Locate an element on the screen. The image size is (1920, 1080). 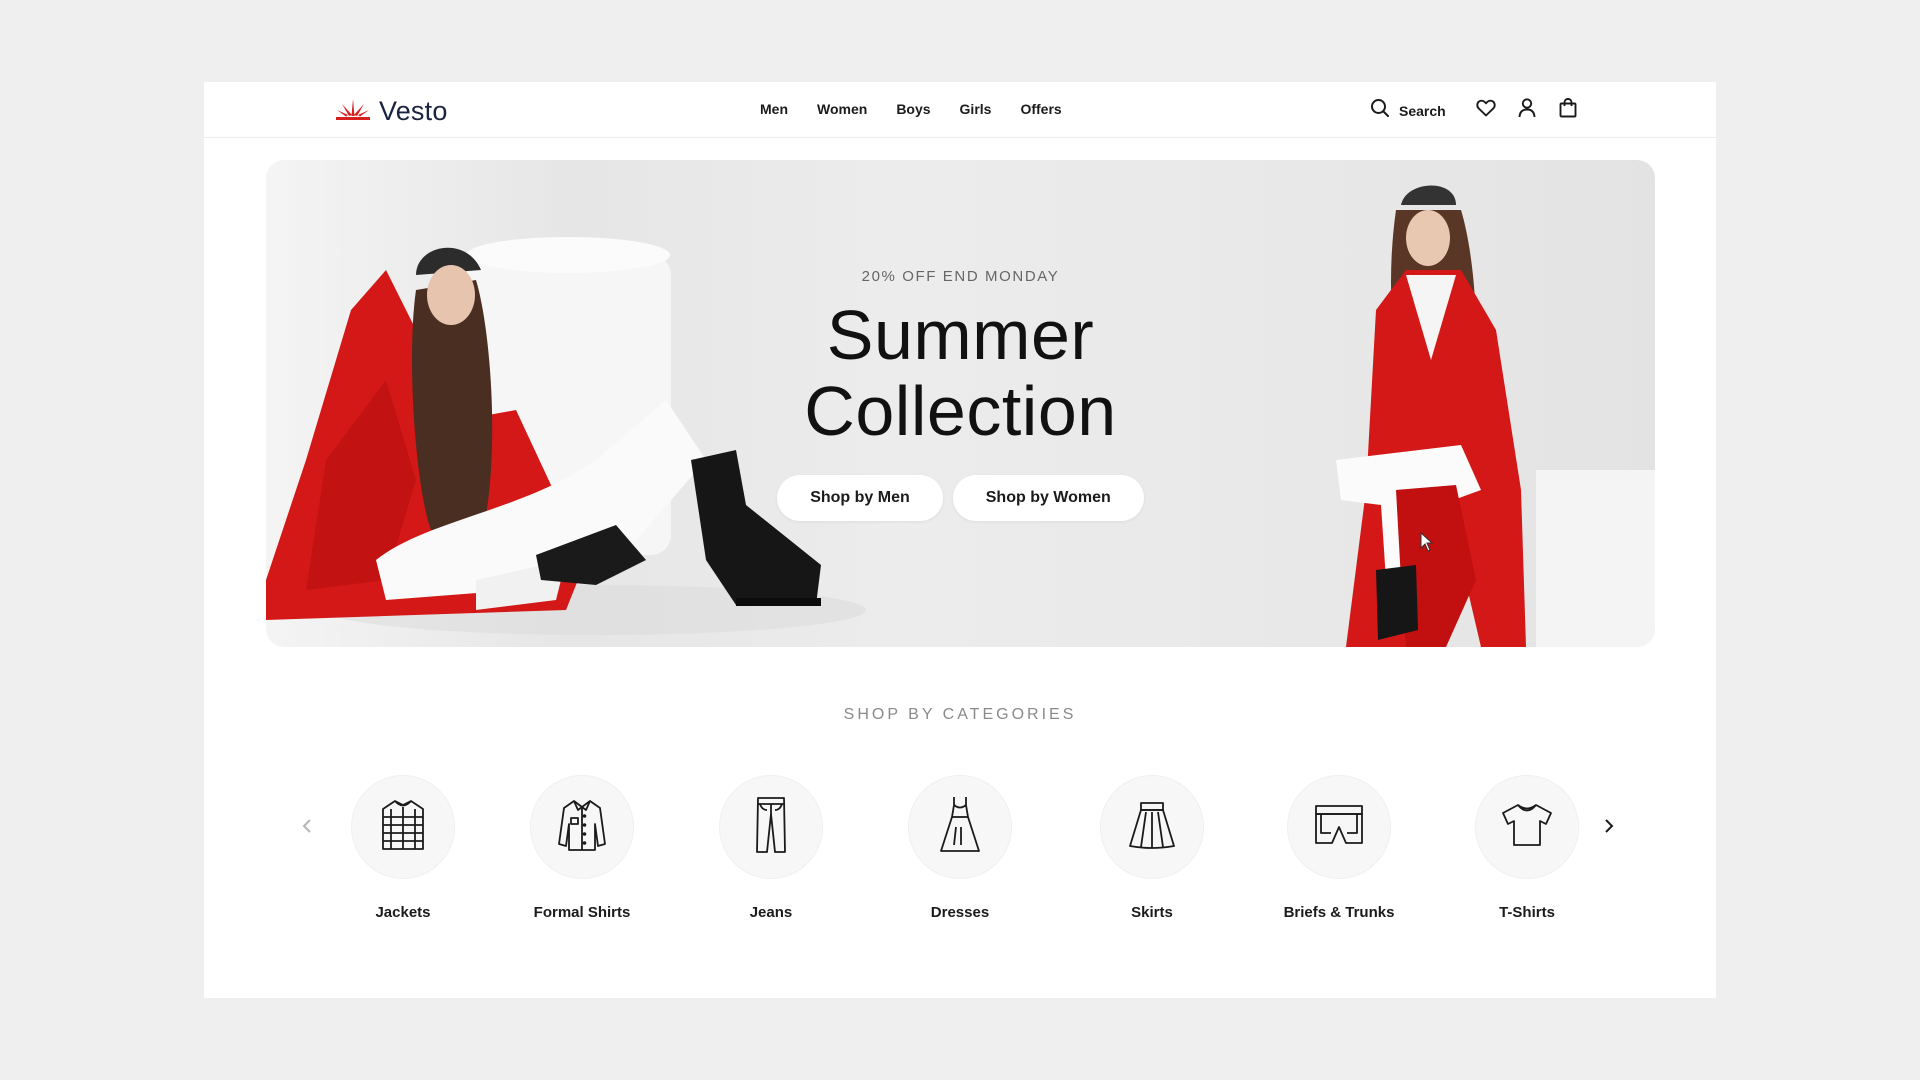
search-label: Search is located at coordinates (1422, 110).